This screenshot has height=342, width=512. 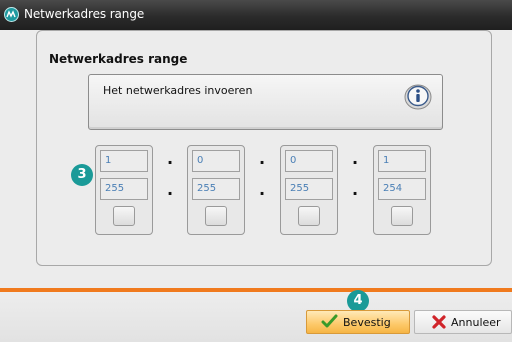 I want to click on group-title: Netwerkadres range, so click(x=118, y=59).